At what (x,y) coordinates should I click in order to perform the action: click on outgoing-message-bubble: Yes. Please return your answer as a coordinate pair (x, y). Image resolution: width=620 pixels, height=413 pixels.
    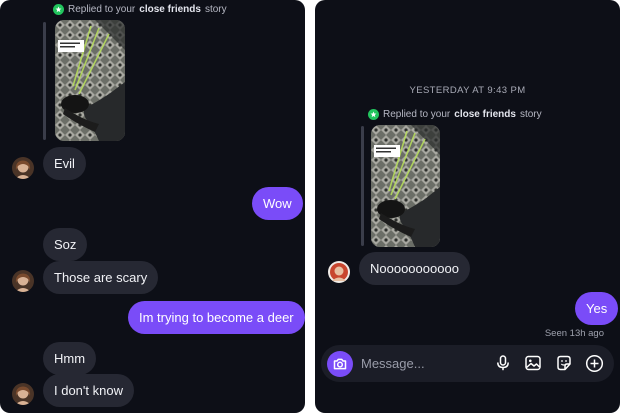
    Looking at the image, I should click on (597, 308).